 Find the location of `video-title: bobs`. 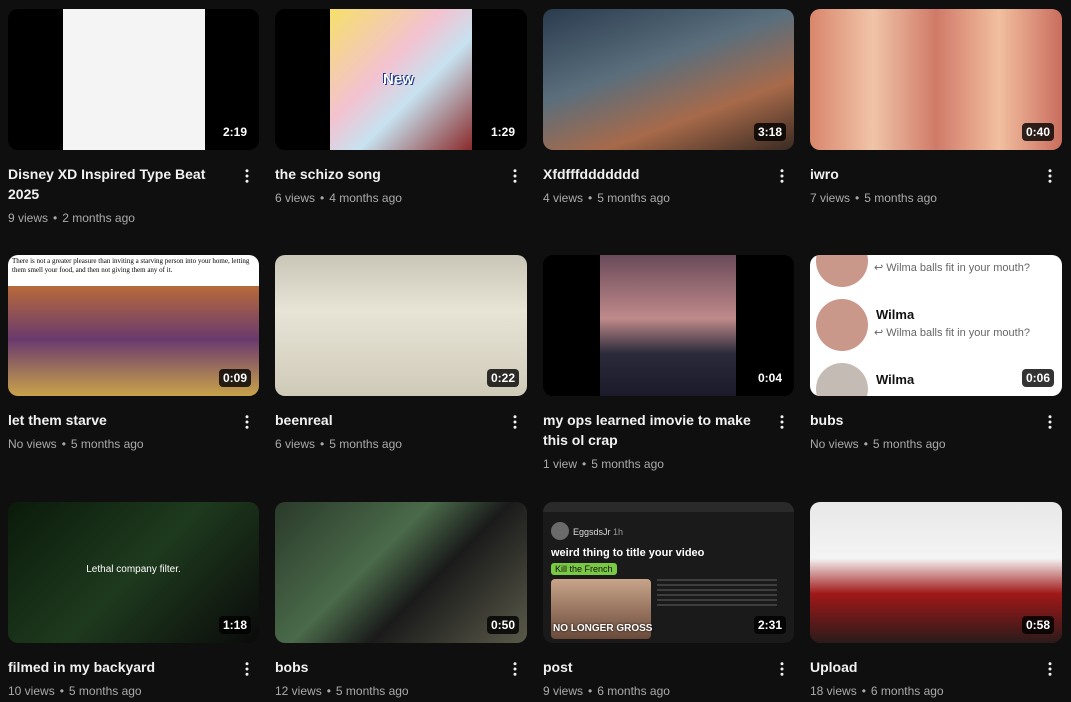

video-title: bobs is located at coordinates (386, 667).